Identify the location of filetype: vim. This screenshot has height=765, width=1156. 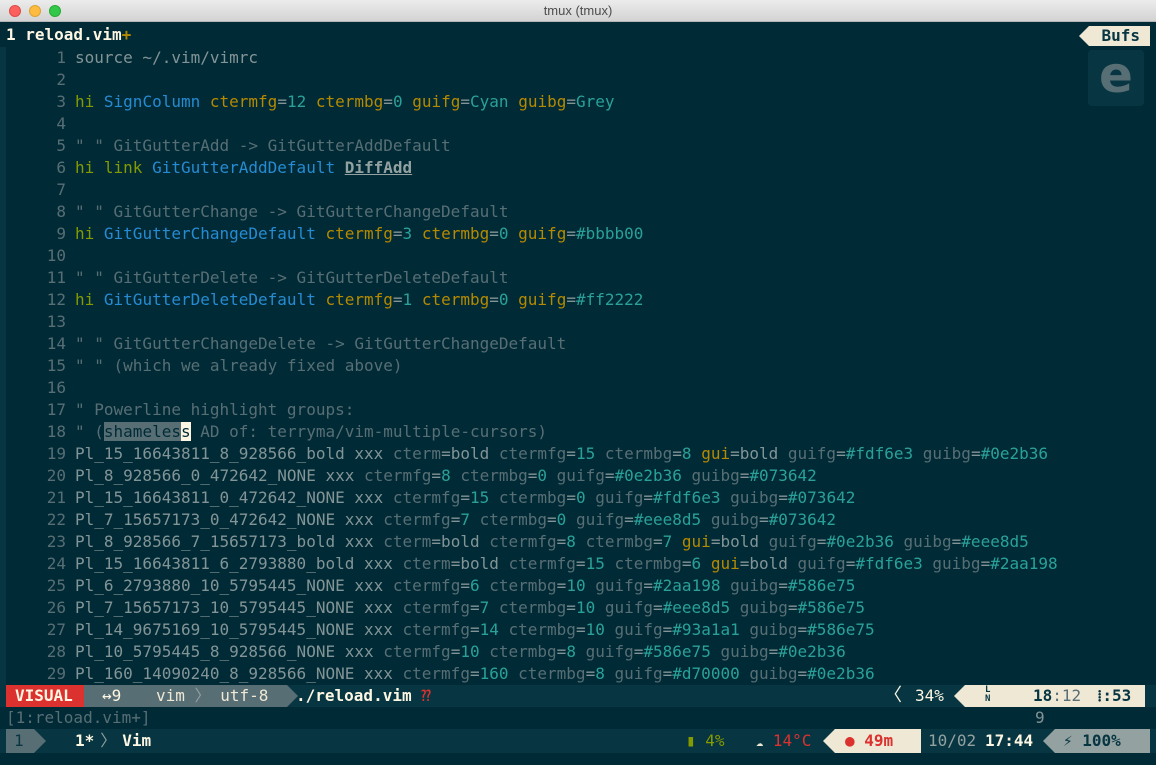
(170, 695).